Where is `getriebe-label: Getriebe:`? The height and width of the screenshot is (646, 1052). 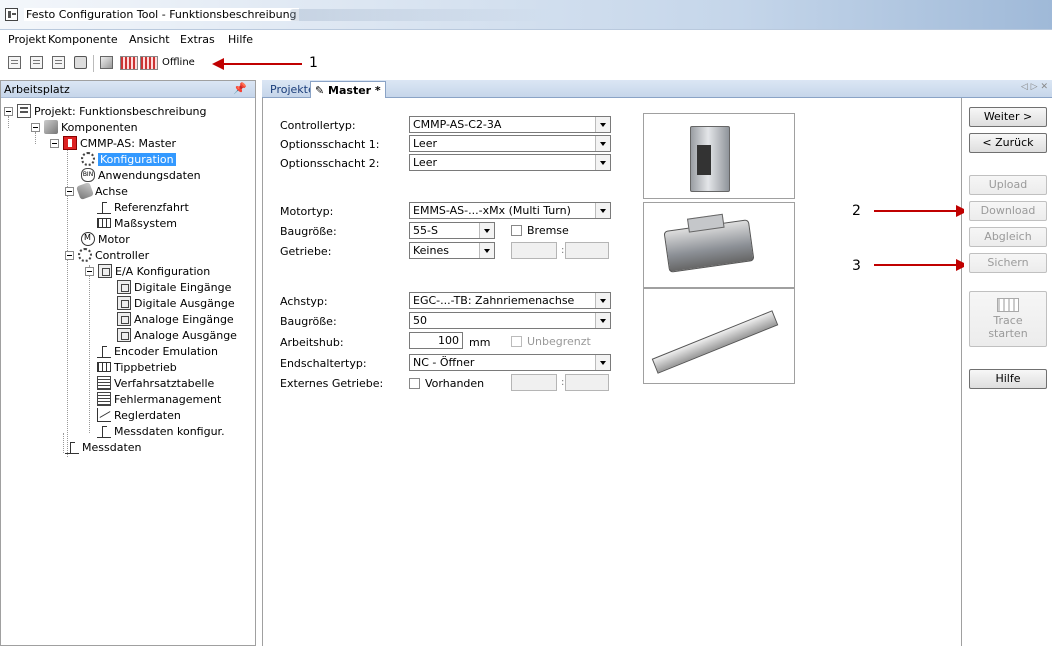 getriebe-label: Getriebe: is located at coordinates (306, 251).